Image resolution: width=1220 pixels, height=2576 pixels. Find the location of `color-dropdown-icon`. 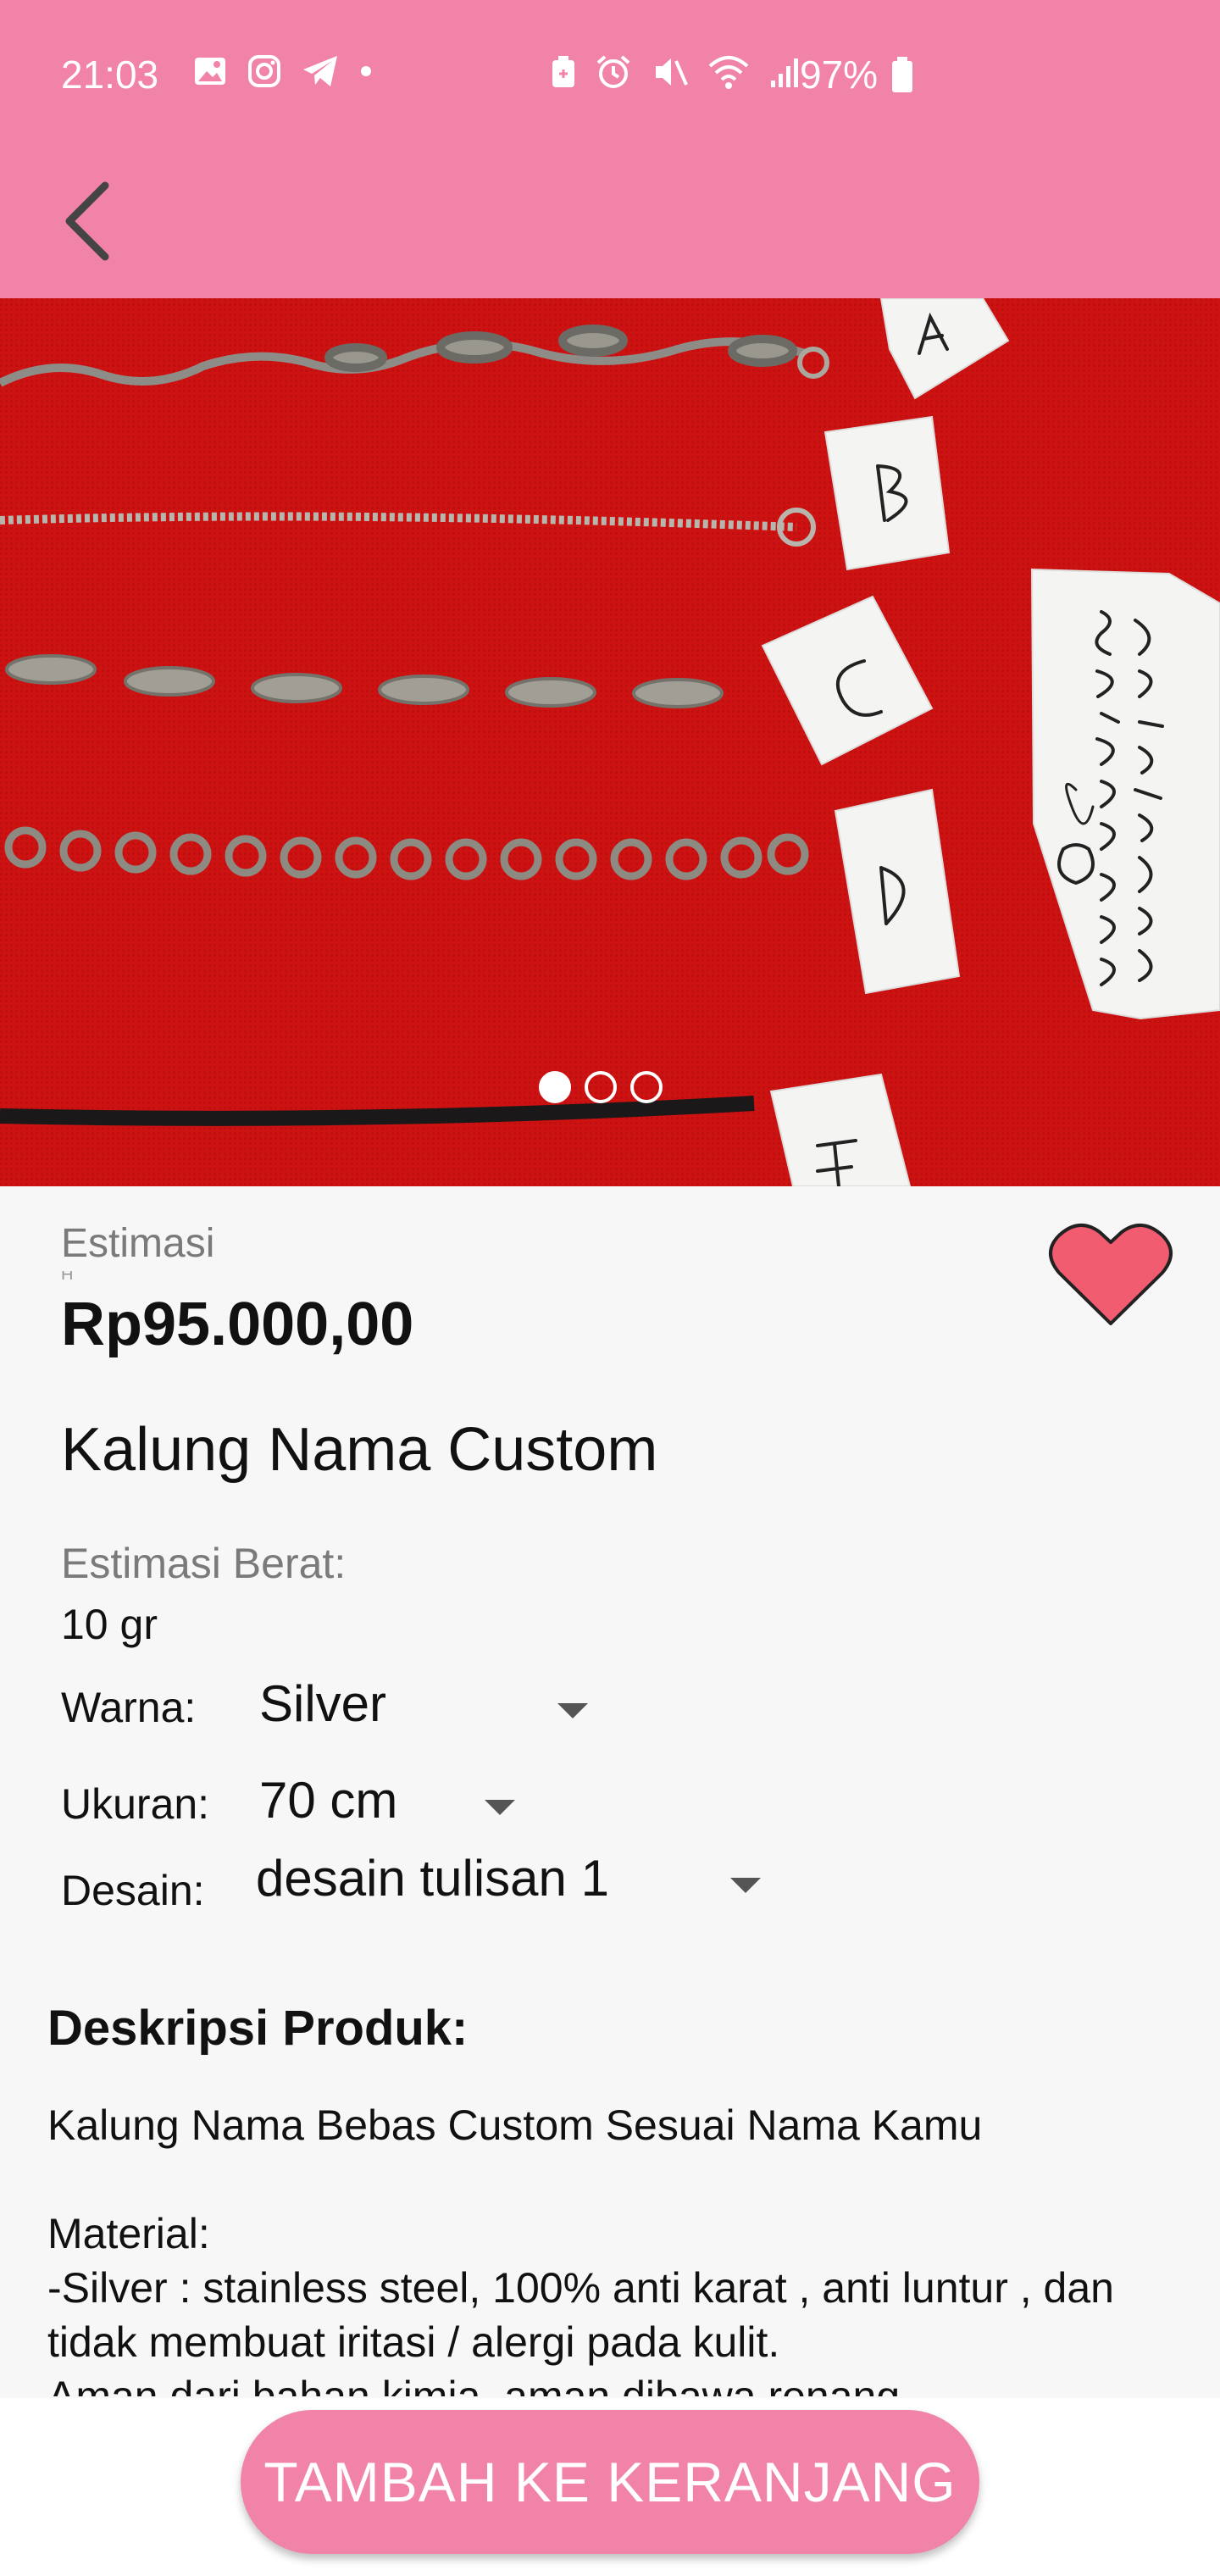

color-dropdown-icon is located at coordinates (572, 1710).